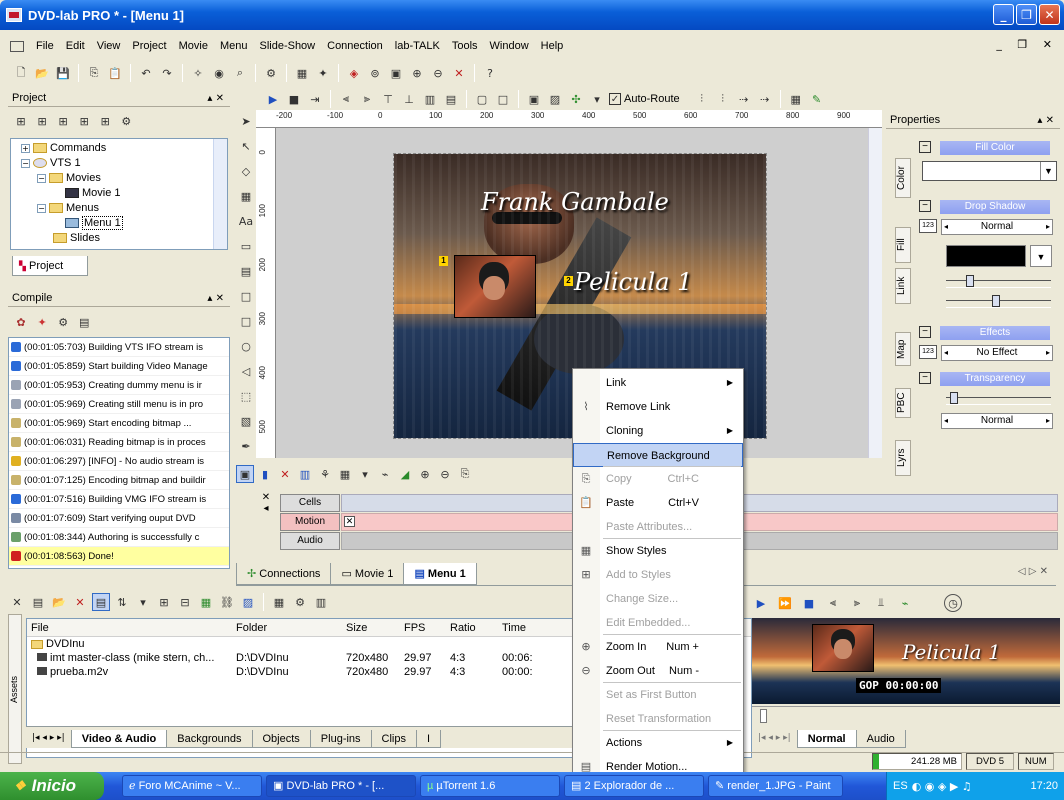 This screenshot has height=800, width=1064. Describe the element at coordinates (101, 602) in the screenshot. I see `assets-details-icon: ▤` at that location.